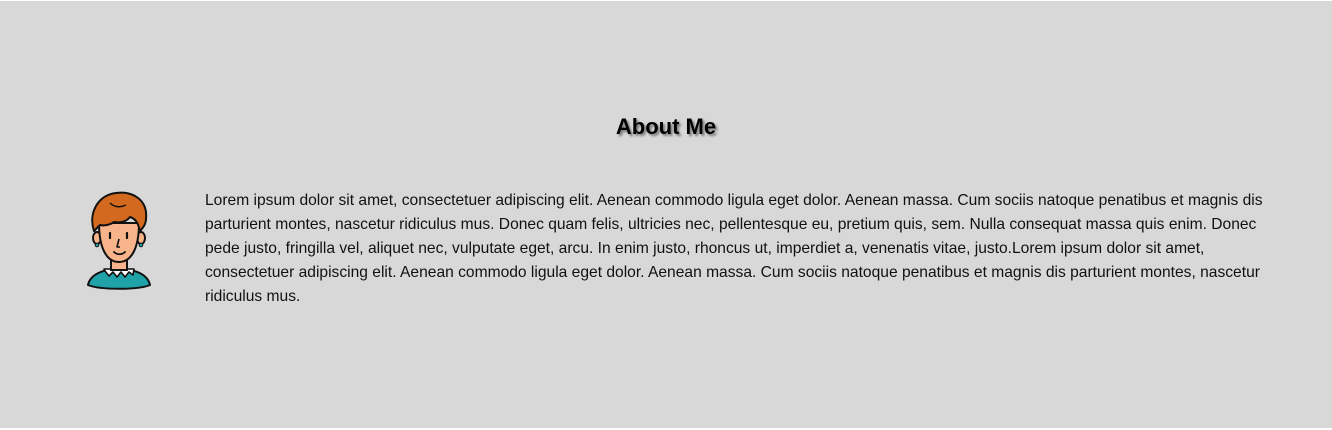 The image size is (1332, 430). Describe the element at coordinates (119, 240) in the screenshot. I see `person-avatar-icon` at that location.